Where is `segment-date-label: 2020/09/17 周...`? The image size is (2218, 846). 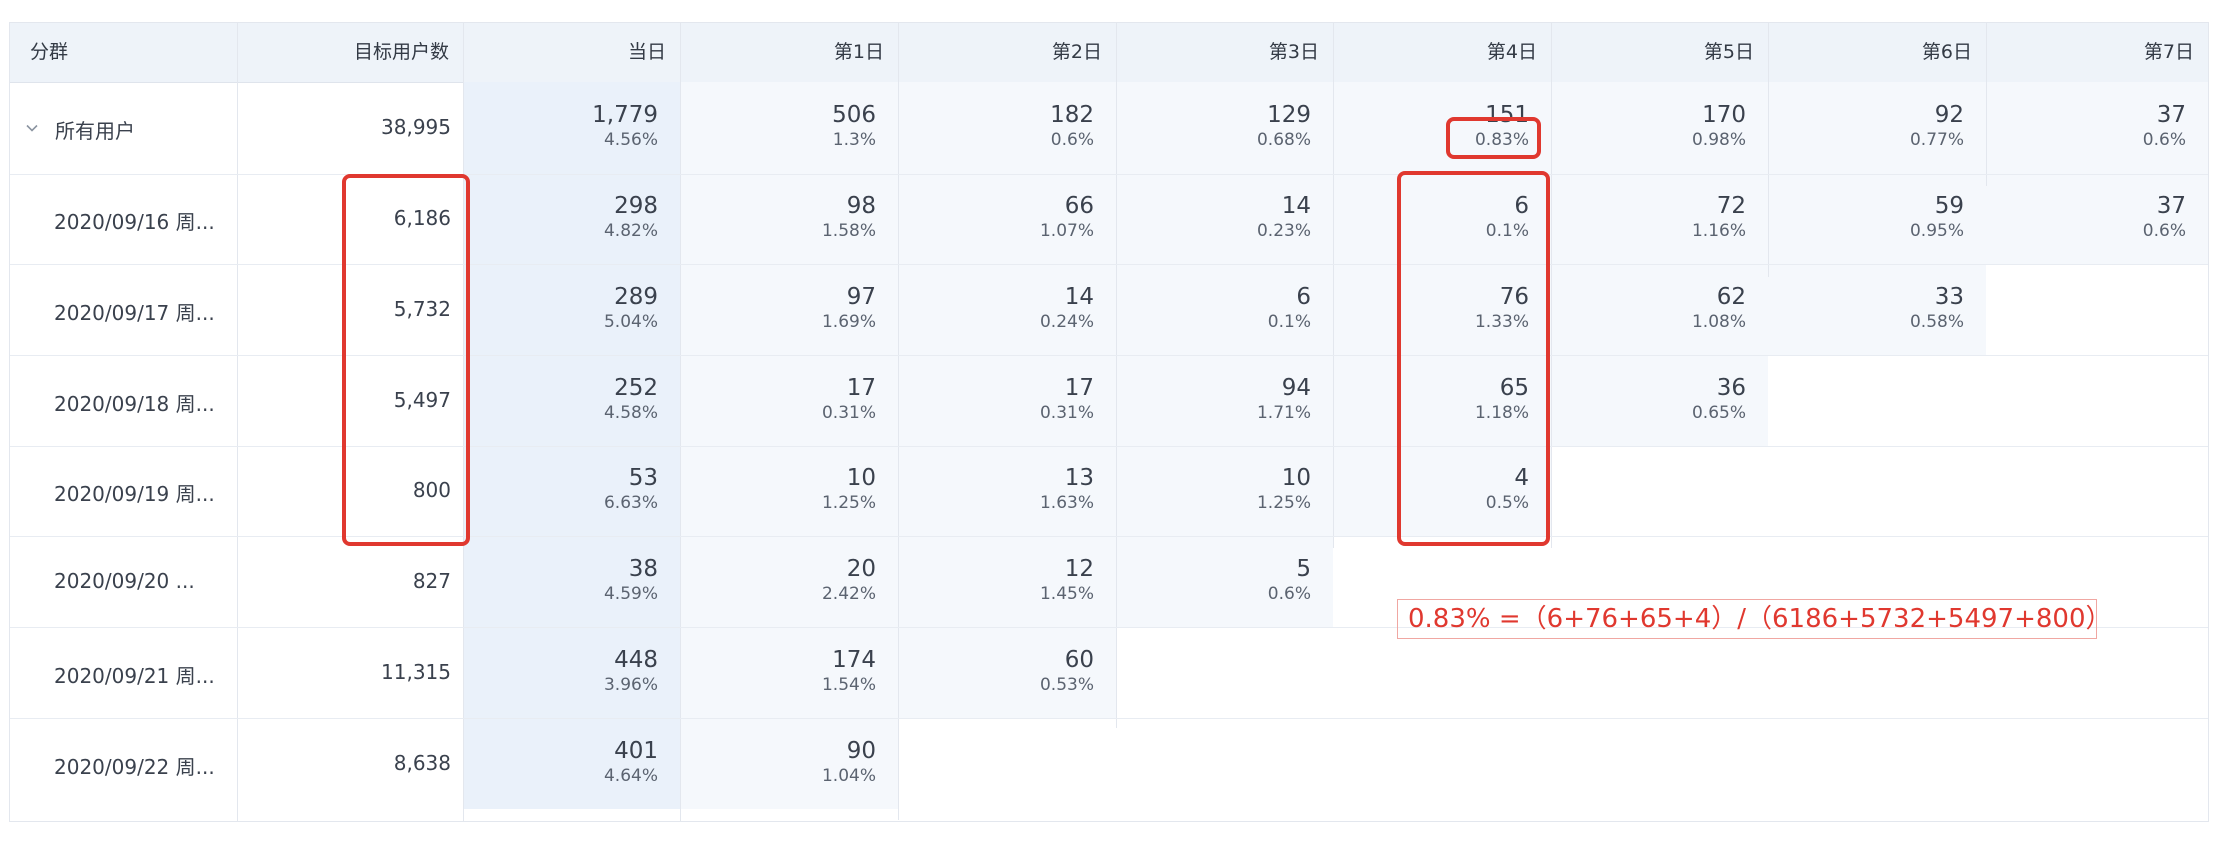
segment-date-label: 2020/09/17 周... is located at coordinates (134, 311).